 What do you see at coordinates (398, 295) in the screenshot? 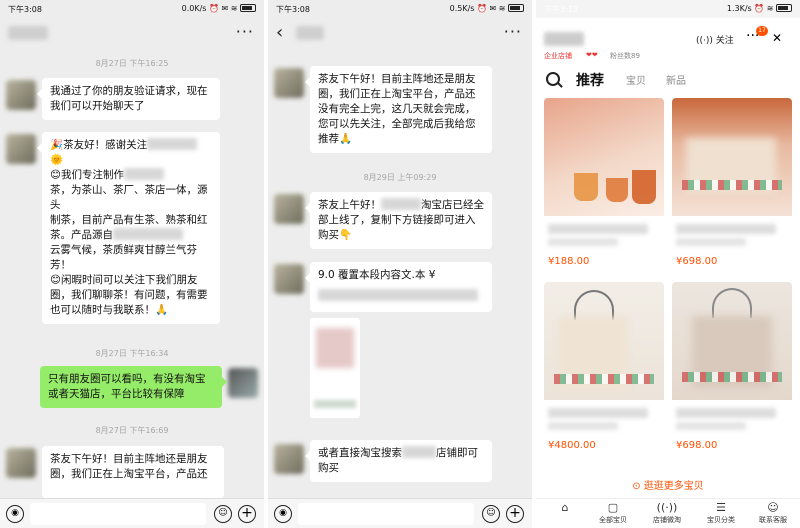
I see `blurred-link` at bounding box center [398, 295].